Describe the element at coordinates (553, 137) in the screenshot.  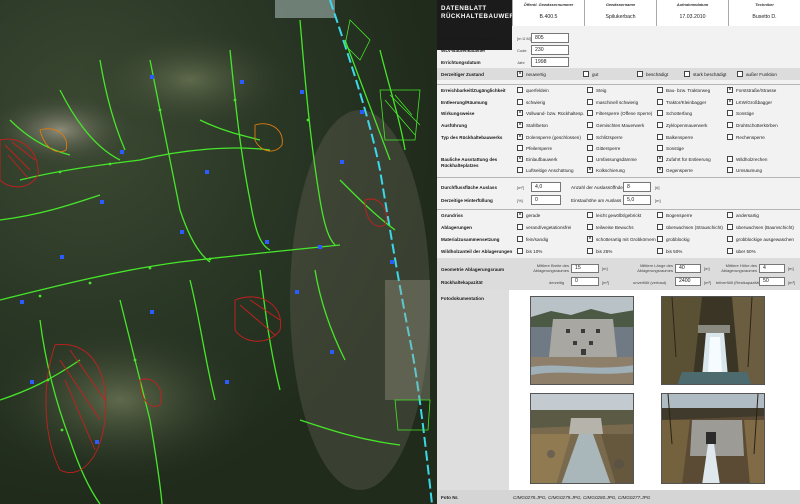
I see `checkbox-label: Dolensperre (geschlossen)` at that location.